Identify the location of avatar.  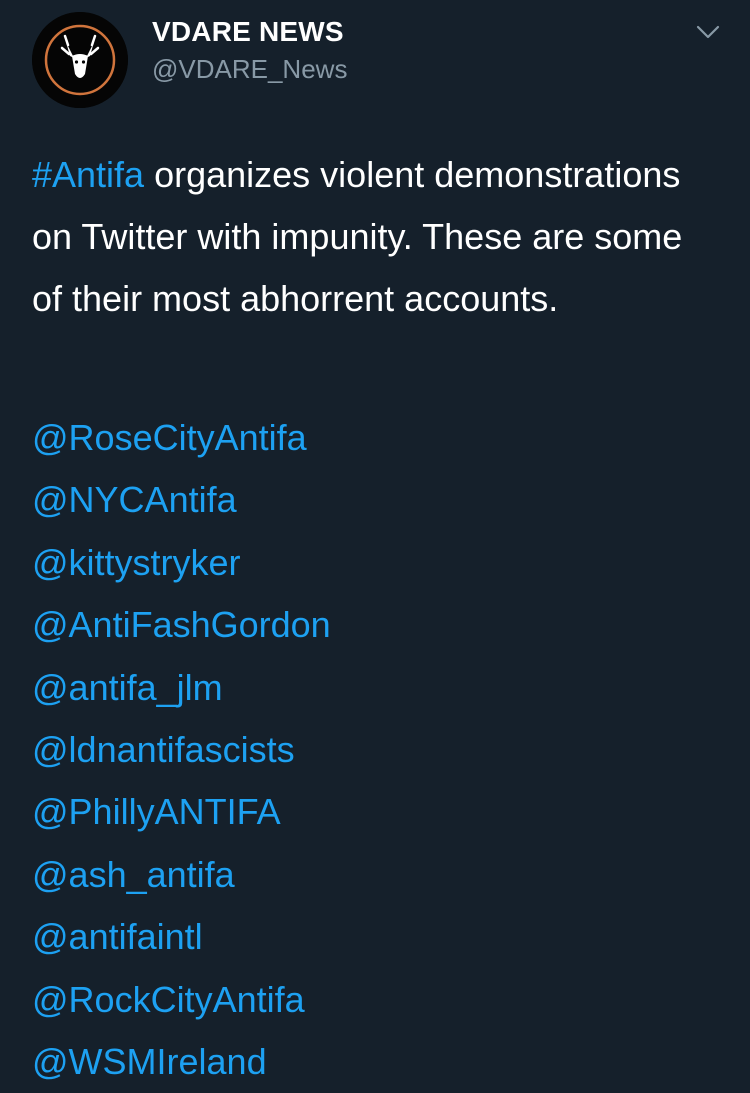
(80, 60).